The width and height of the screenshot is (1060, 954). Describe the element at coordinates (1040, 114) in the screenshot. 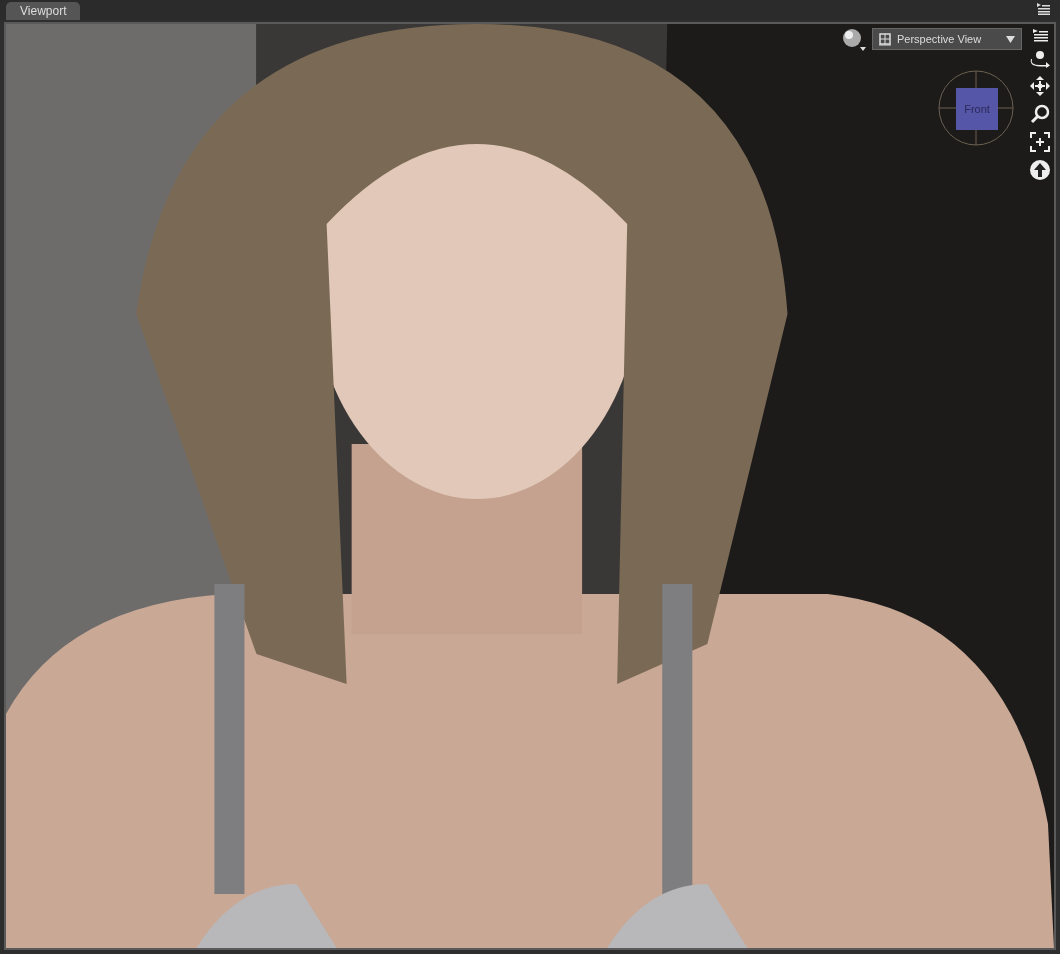

I see `search-icon` at that location.